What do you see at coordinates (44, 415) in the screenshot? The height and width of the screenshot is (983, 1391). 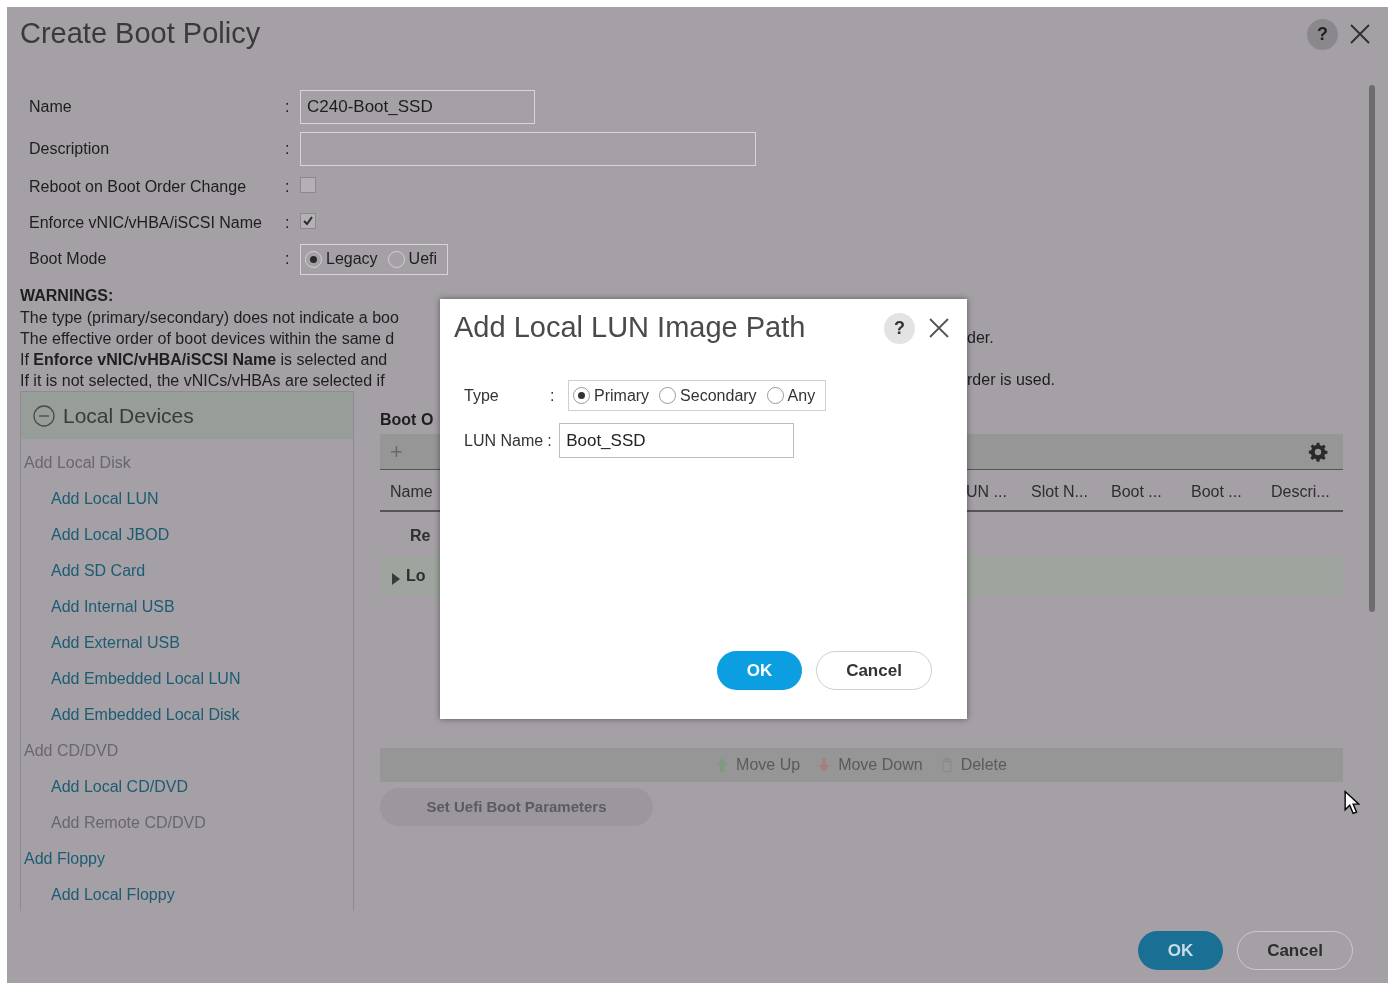 I see `collapse-icon` at bounding box center [44, 415].